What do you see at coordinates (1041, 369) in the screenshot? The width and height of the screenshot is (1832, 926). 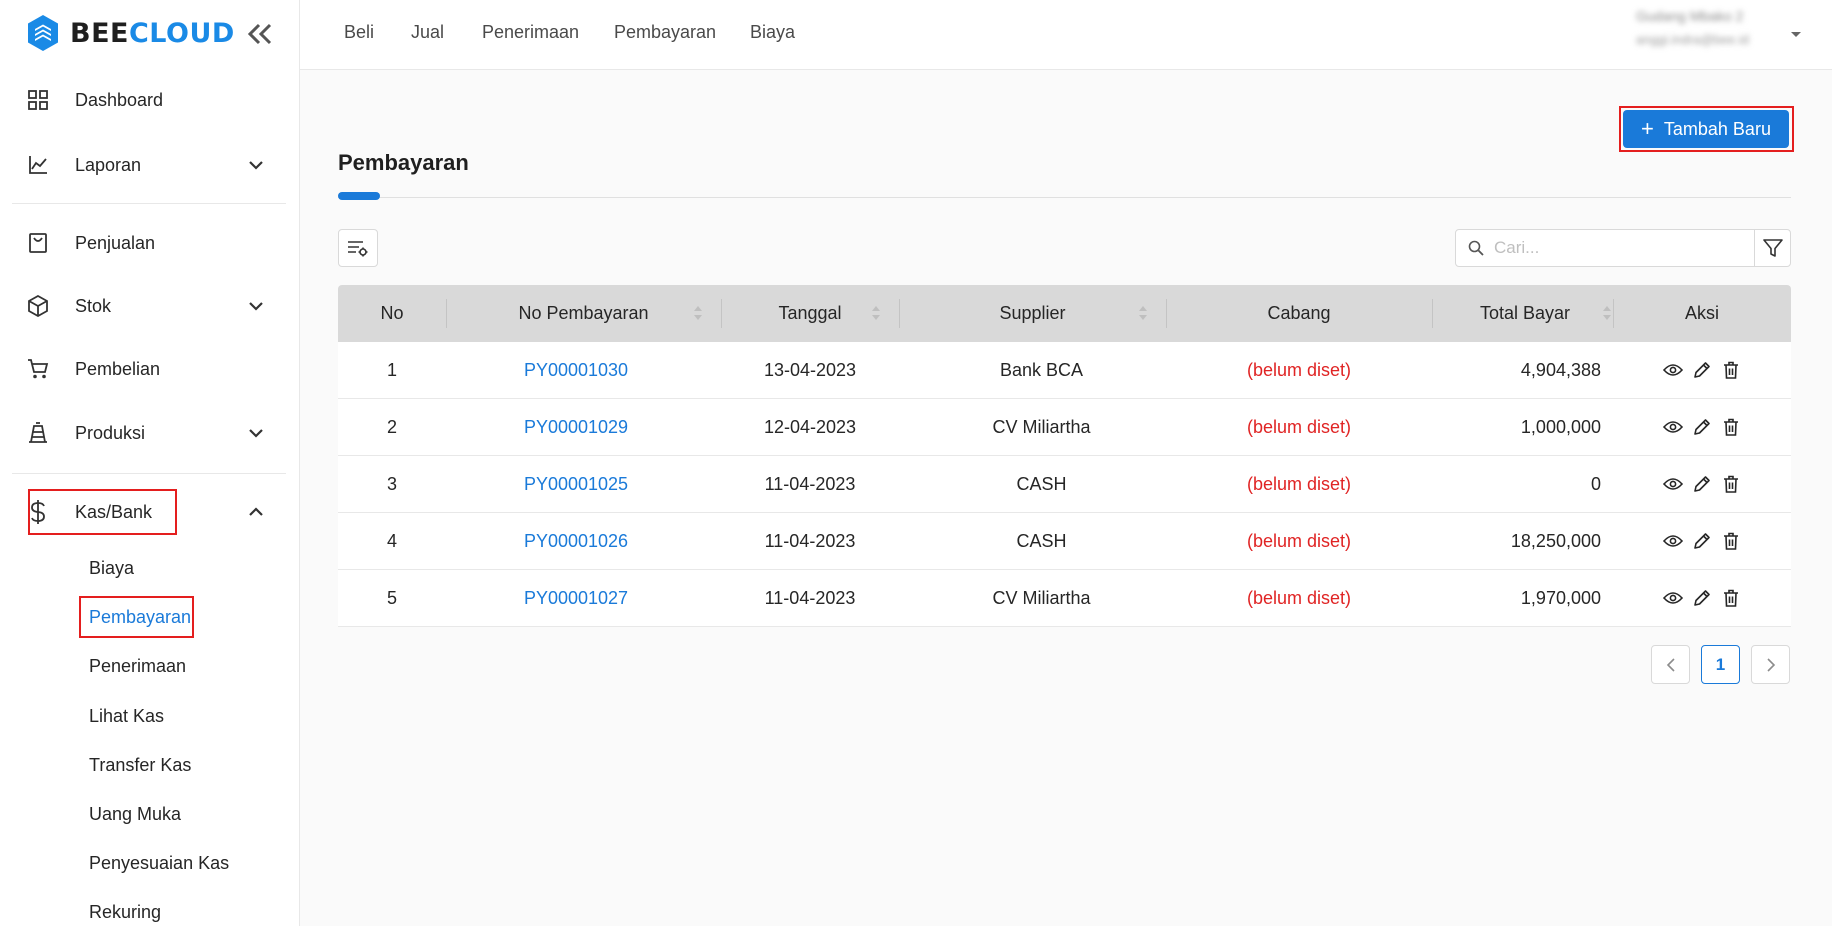 I see `cell-supplier: Bank BCA` at bounding box center [1041, 369].